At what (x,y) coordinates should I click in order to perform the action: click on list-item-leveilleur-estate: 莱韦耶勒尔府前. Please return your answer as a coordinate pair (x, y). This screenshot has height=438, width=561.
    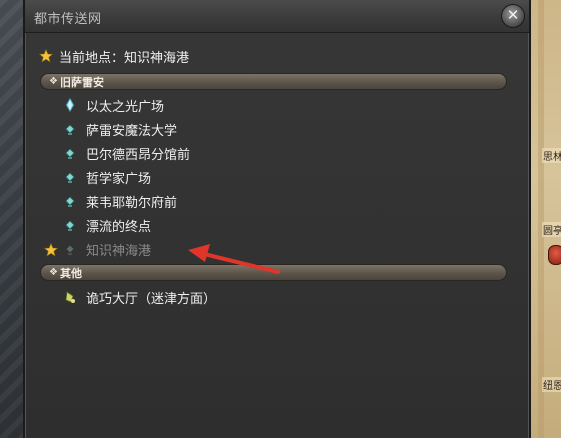
    Looking at the image, I should click on (120, 201).